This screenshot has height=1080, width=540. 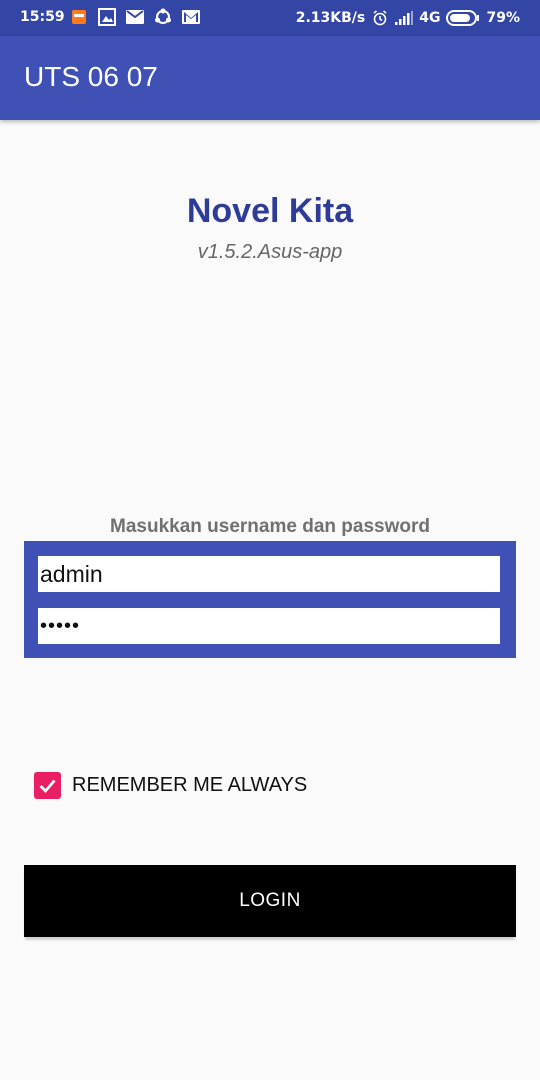 What do you see at coordinates (163, 17) in the screenshot?
I see `share-icon` at bounding box center [163, 17].